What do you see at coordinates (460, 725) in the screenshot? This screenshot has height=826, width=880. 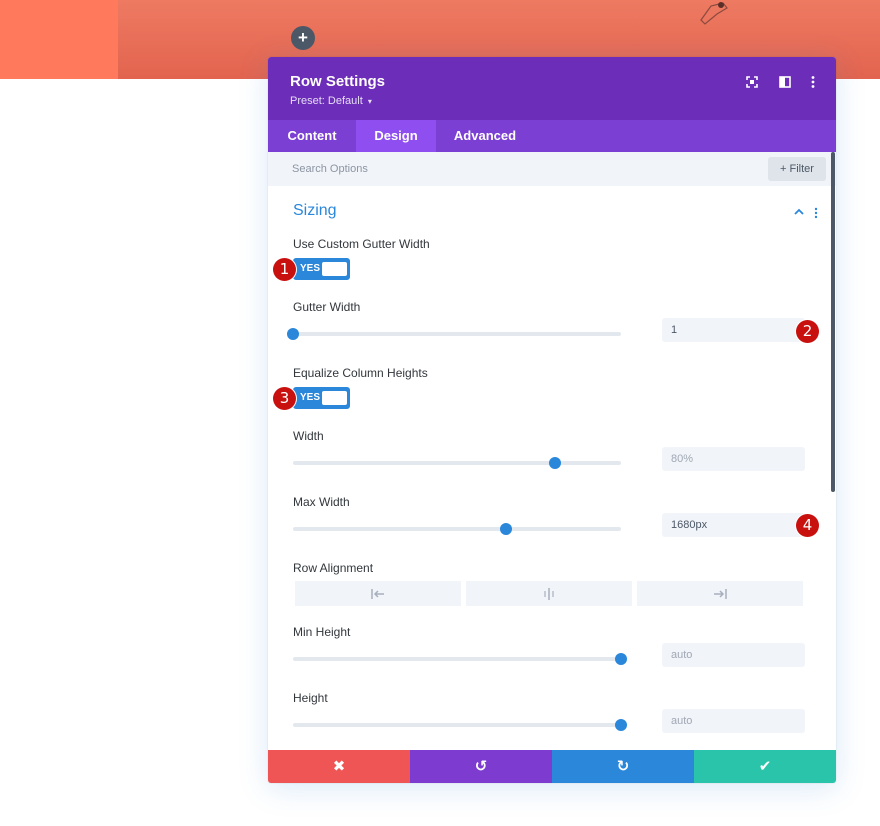 I see `height-slider` at bounding box center [460, 725].